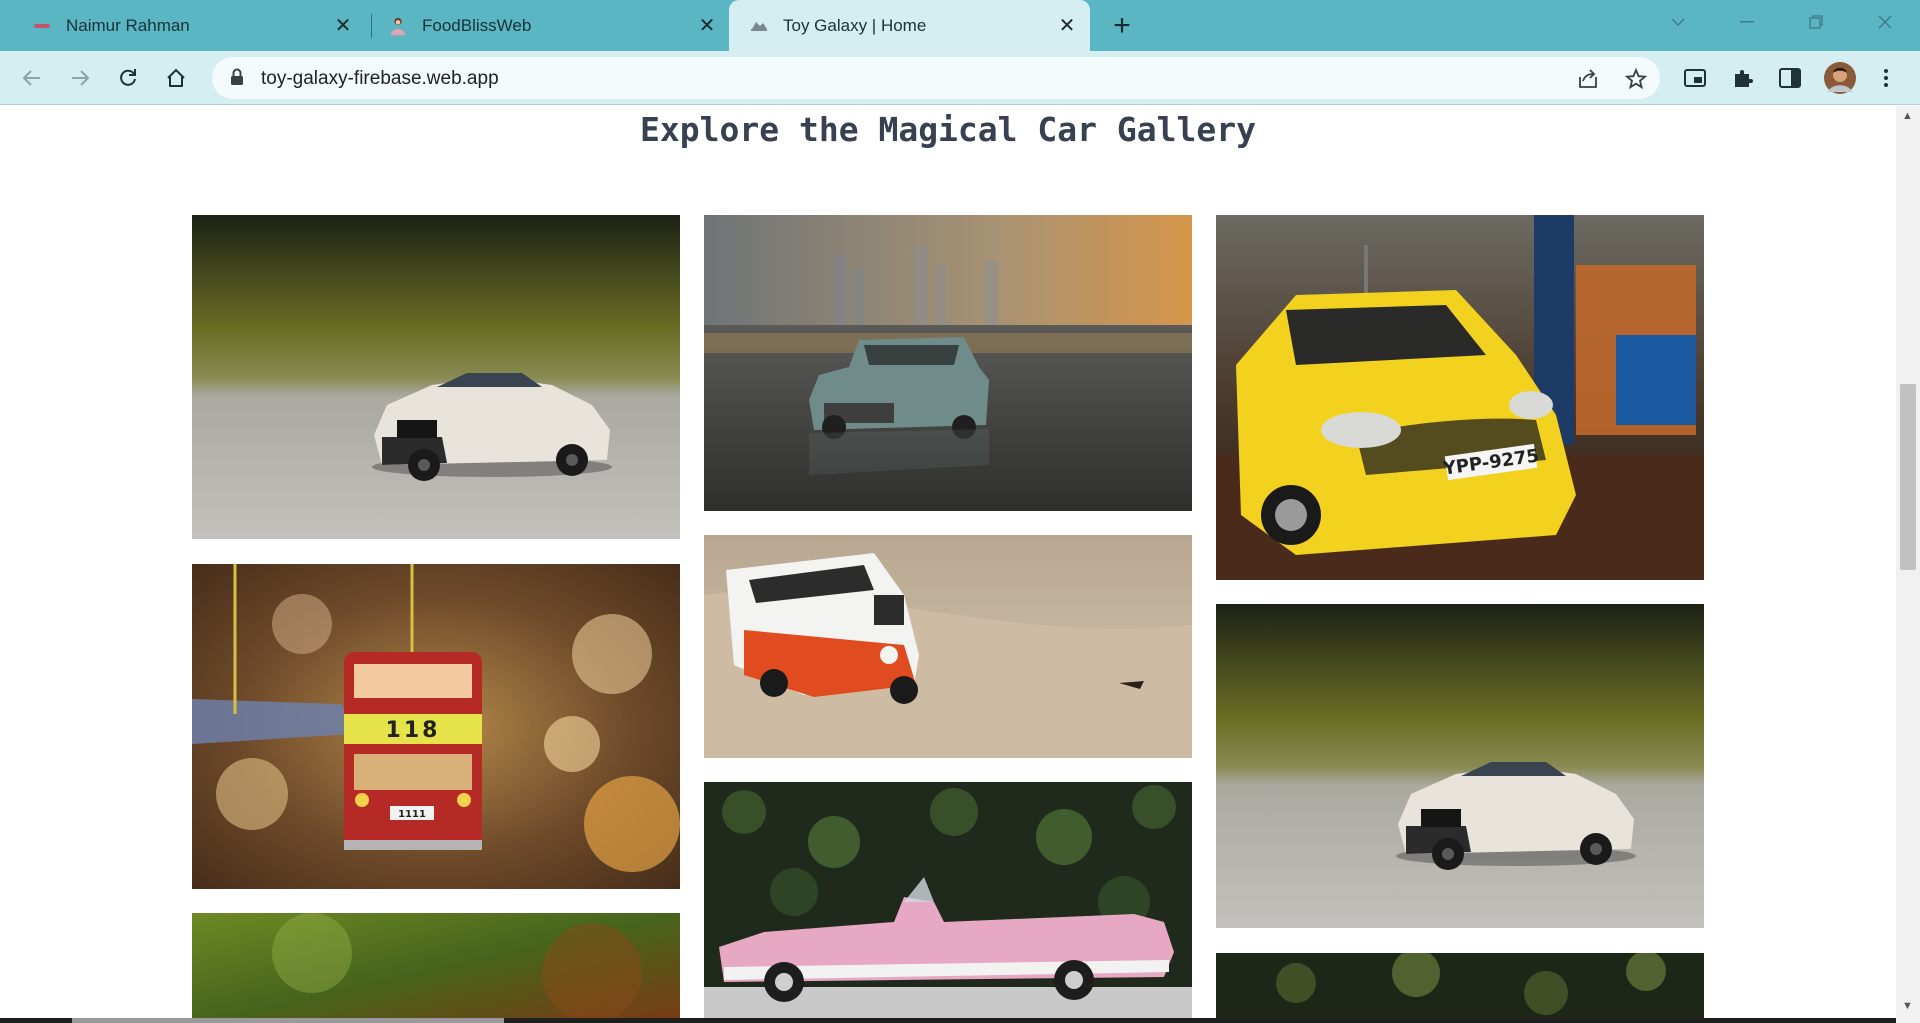 The height and width of the screenshot is (1023, 1920). What do you see at coordinates (288, 1020) in the screenshot?
I see `taskbar-highlight` at bounding box center [288, 1020].